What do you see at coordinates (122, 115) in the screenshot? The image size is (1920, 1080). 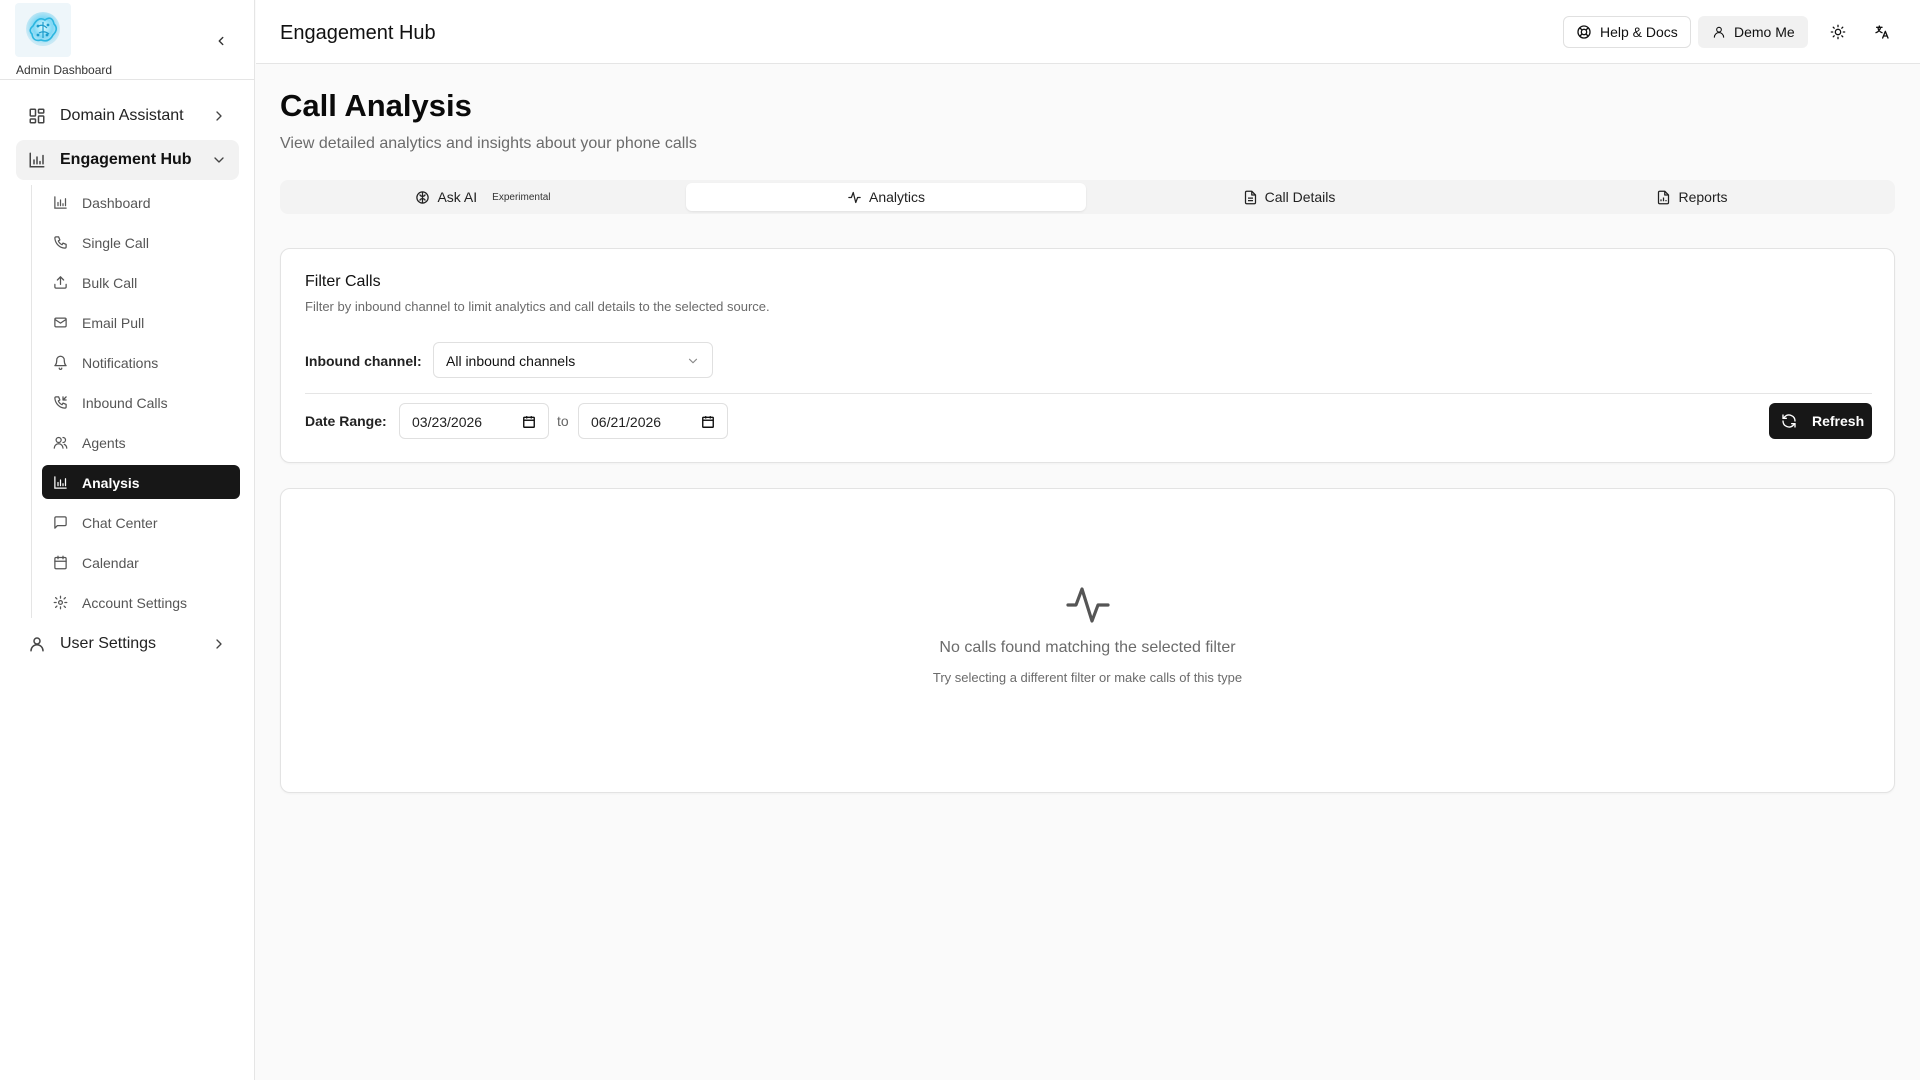 I see `sidebar-item-label: Domain Assistant` at bounding box center [122, 115].